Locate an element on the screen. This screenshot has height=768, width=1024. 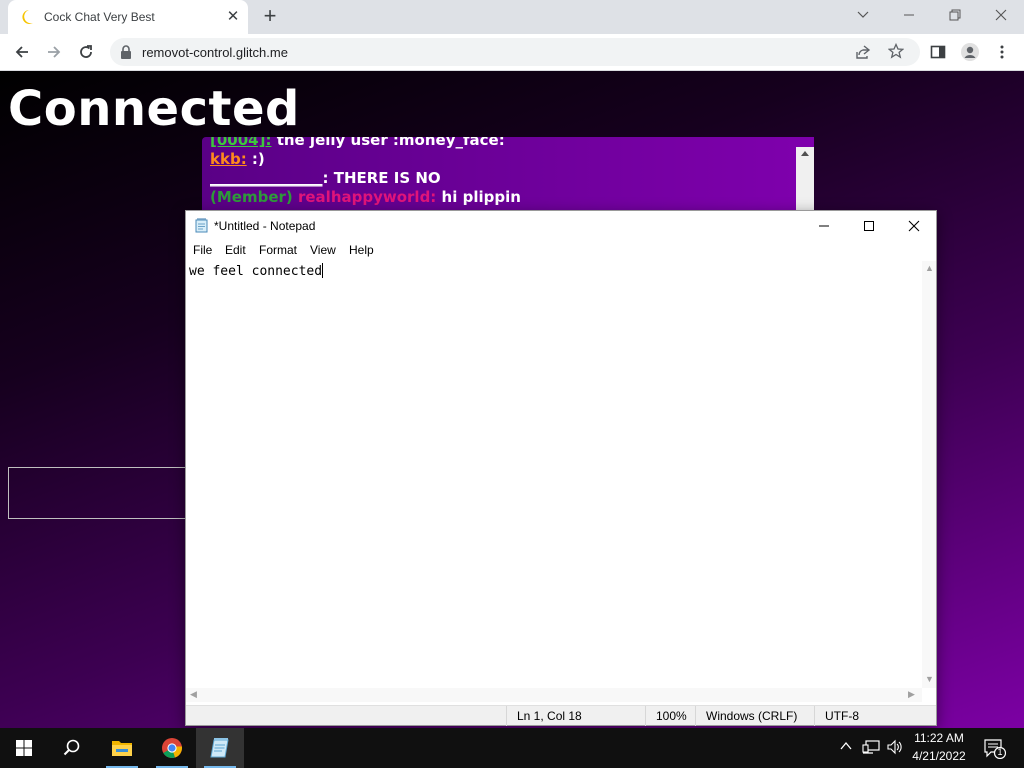
browser-tab: Cock Chat Very Best ✕ is located at coordinates (128, 17).